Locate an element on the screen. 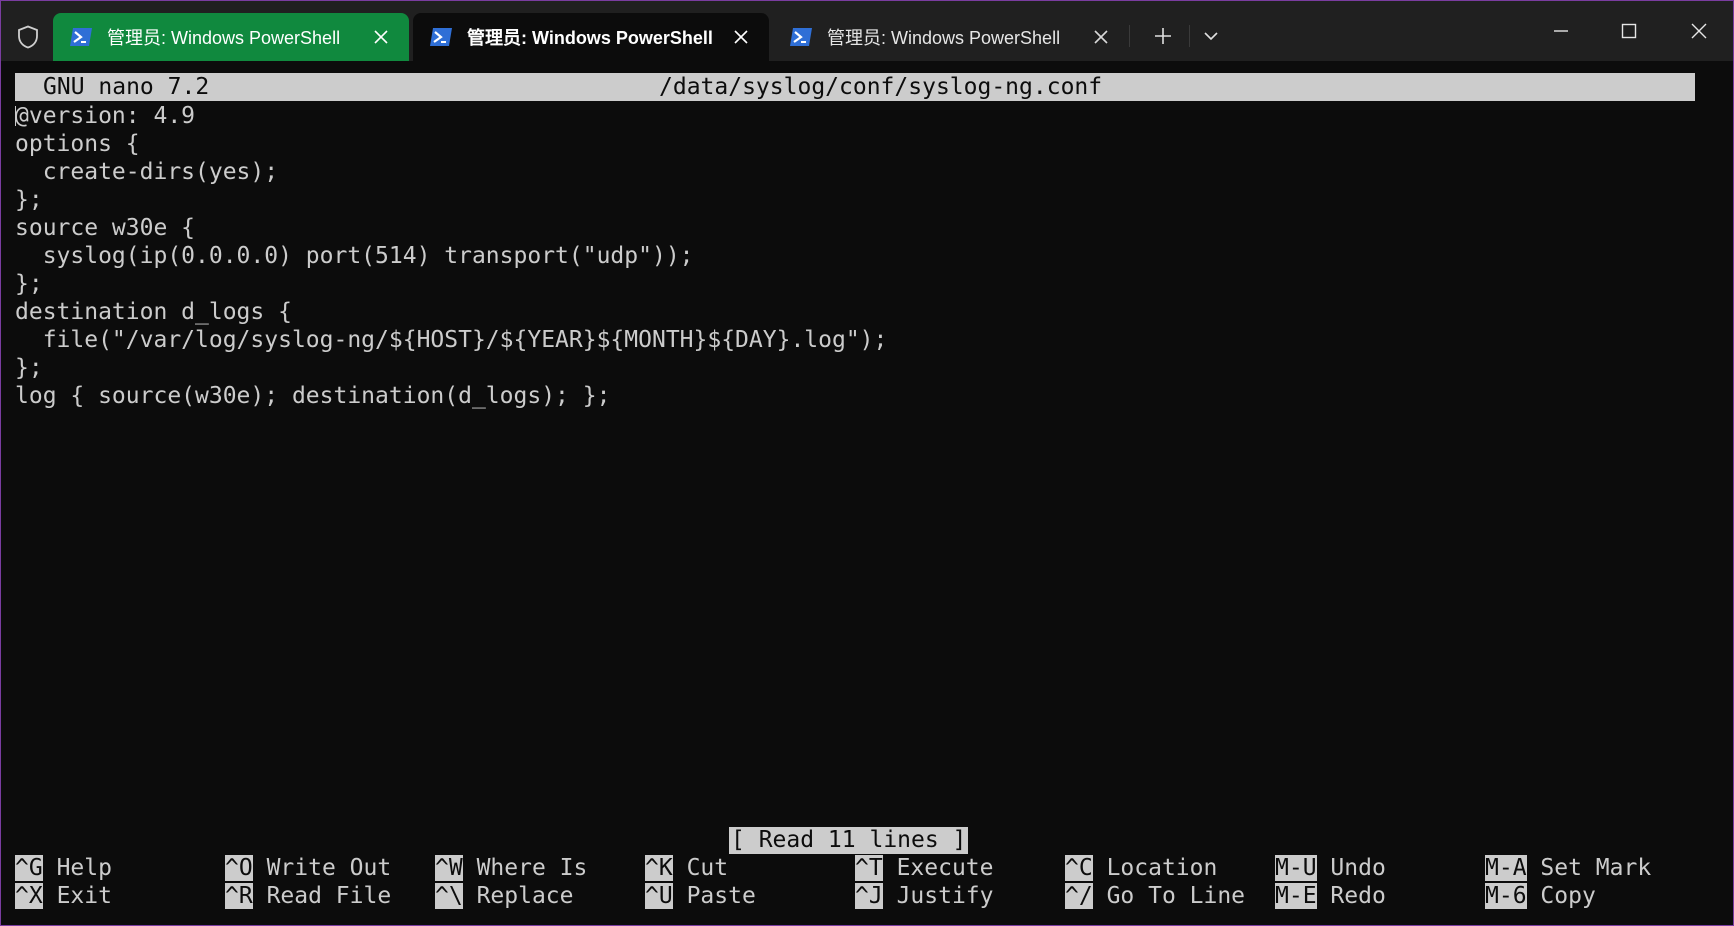 This screenshot has height=926, width=1734. shortcut-paste: ^U Paste is located at coordinates (700, 896).